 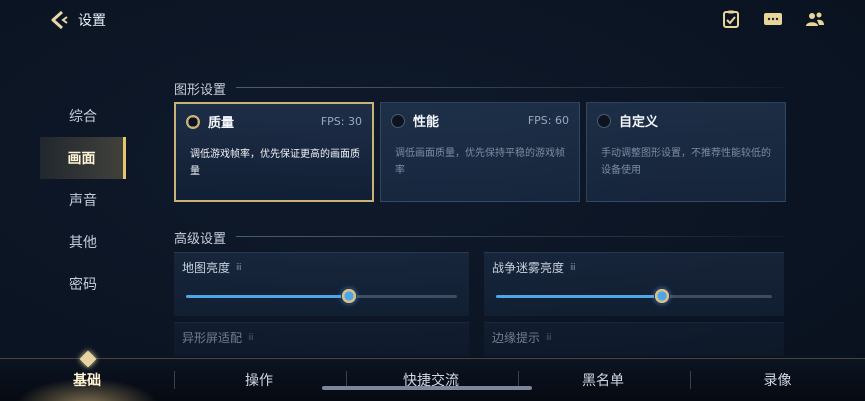 What do you see at coordinates (639, 122) in the screenshot?
I see `option-name: 自定义` at bounding box center [639, 122].